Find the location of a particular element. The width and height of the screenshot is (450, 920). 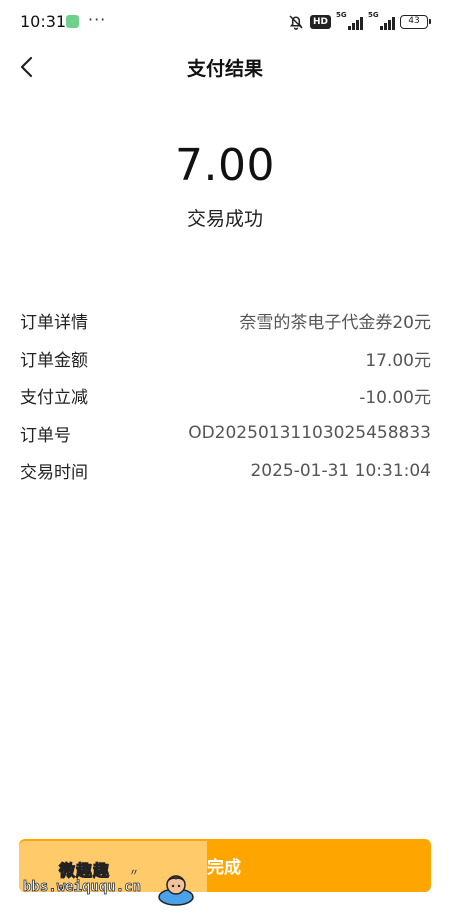

nav-bar: 支付结果 is located at coordinates (225, 67).